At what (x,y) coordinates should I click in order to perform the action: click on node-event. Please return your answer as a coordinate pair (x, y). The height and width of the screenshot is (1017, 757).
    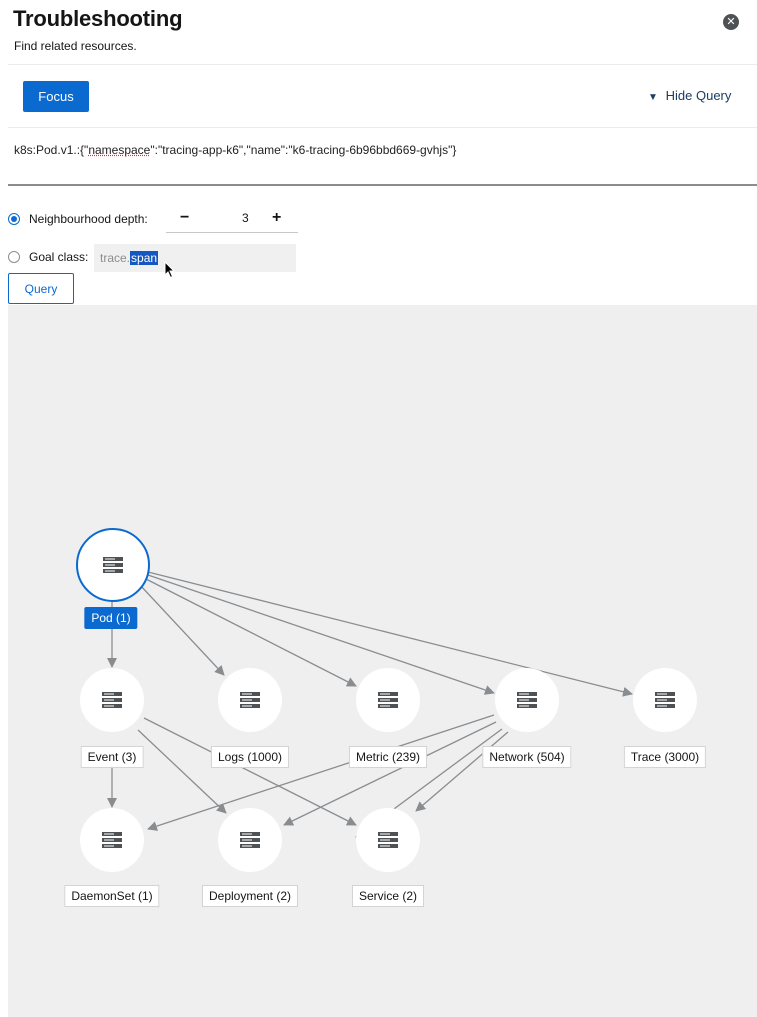
    Looking at the image, I should click on (112, 700).